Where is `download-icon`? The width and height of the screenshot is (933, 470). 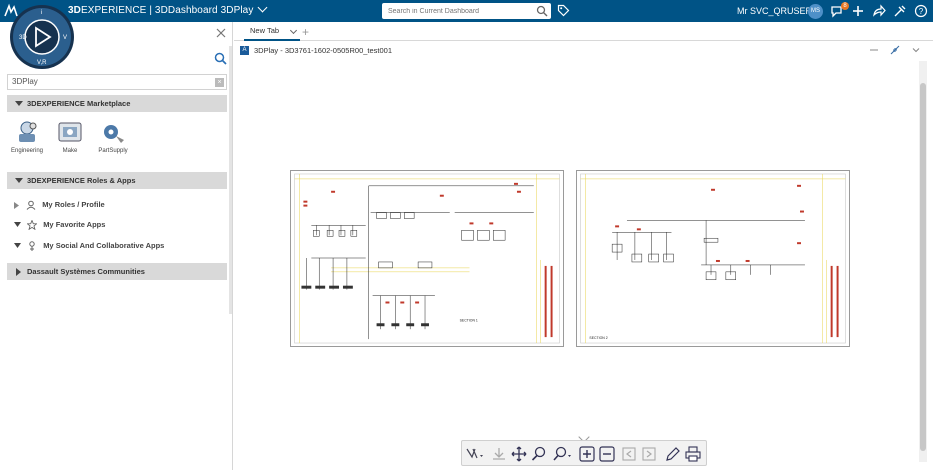 download-icon is located at coordinates (499, 454).